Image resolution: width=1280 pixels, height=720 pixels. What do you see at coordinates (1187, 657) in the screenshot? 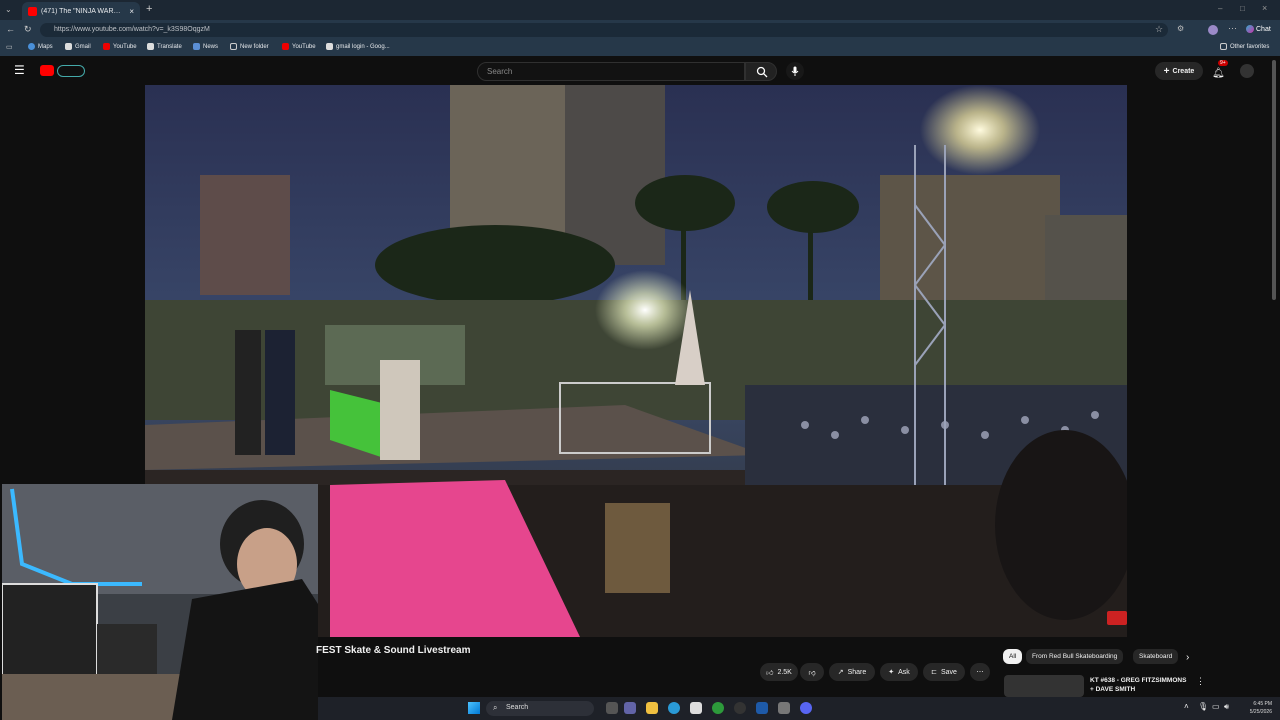
I see `chevron-right-icon: ›` at bounding box center [1187, 657].